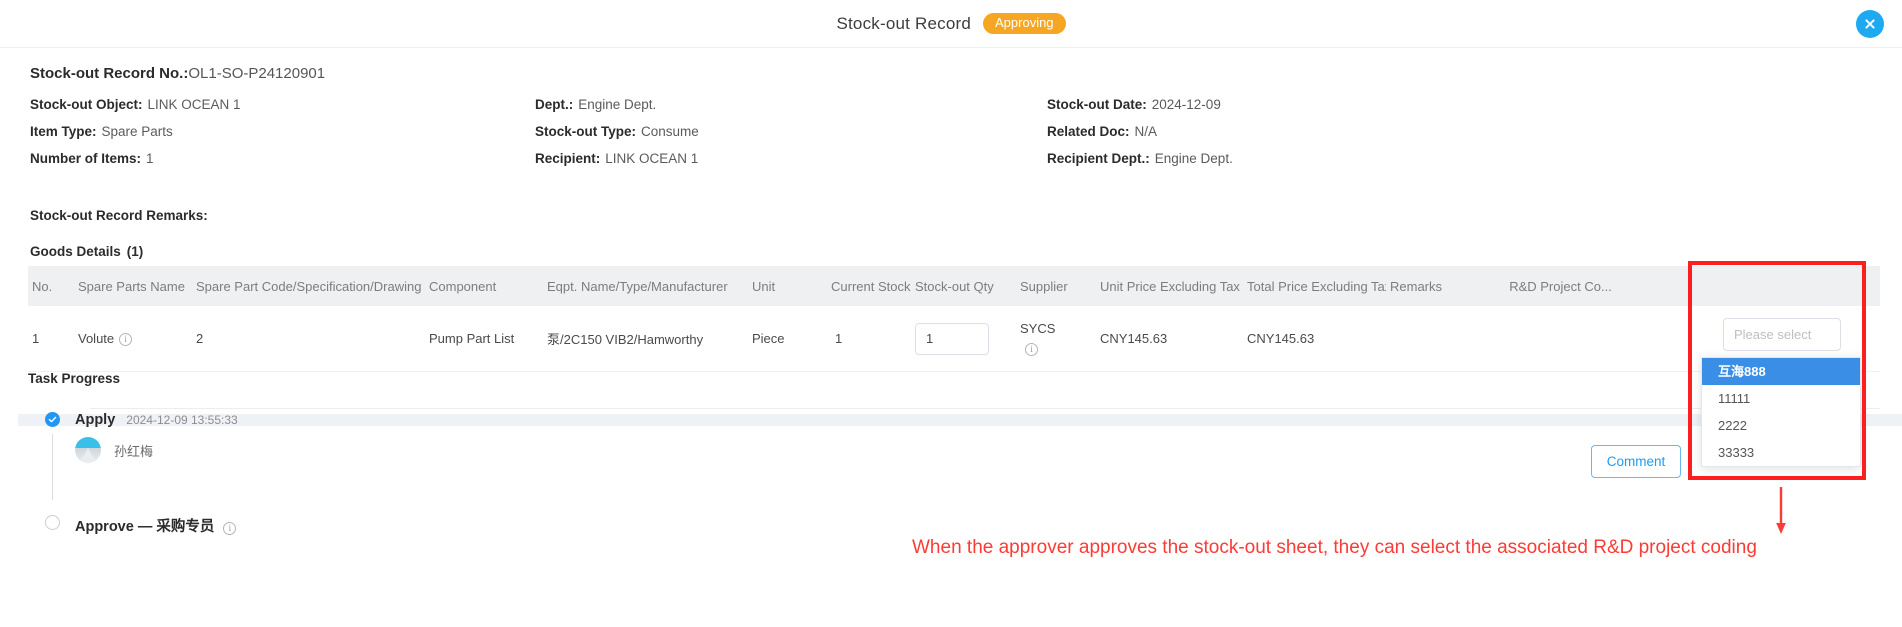 The width and height of the screenshot is (1902, 627). What do you see at coordinates (182, 420) in the screenshot?
I see `timeline-step-time: 2024-12-09 13:55:33` at bounding box center [182, 420].